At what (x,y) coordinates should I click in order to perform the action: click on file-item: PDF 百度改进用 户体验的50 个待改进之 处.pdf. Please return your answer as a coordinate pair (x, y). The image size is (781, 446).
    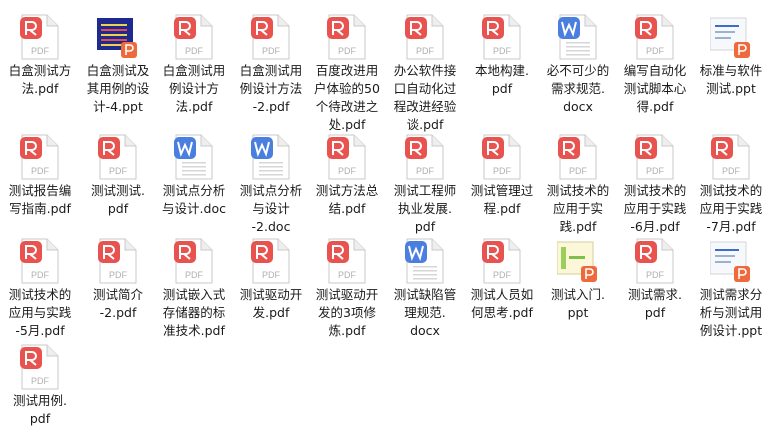
    Looking at the image, I should click on (347, 68).